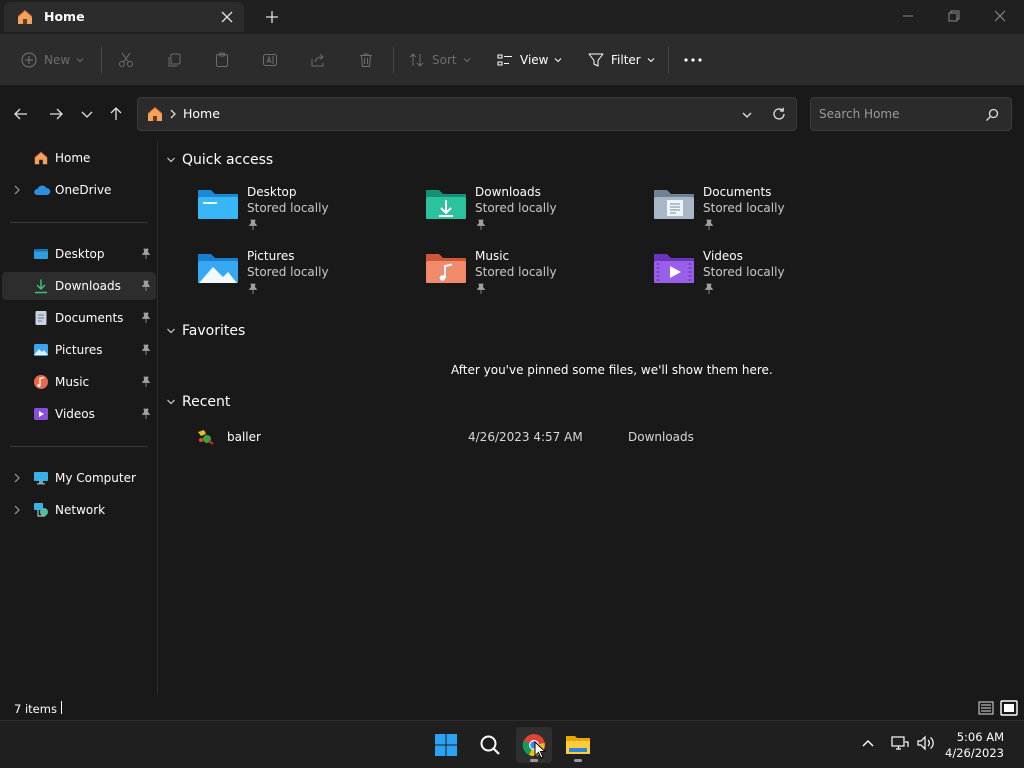  What do you see at coordinates (439, 60) in the screenshot?
I see `sort-button: Sort` at bounding box center [439, 60].